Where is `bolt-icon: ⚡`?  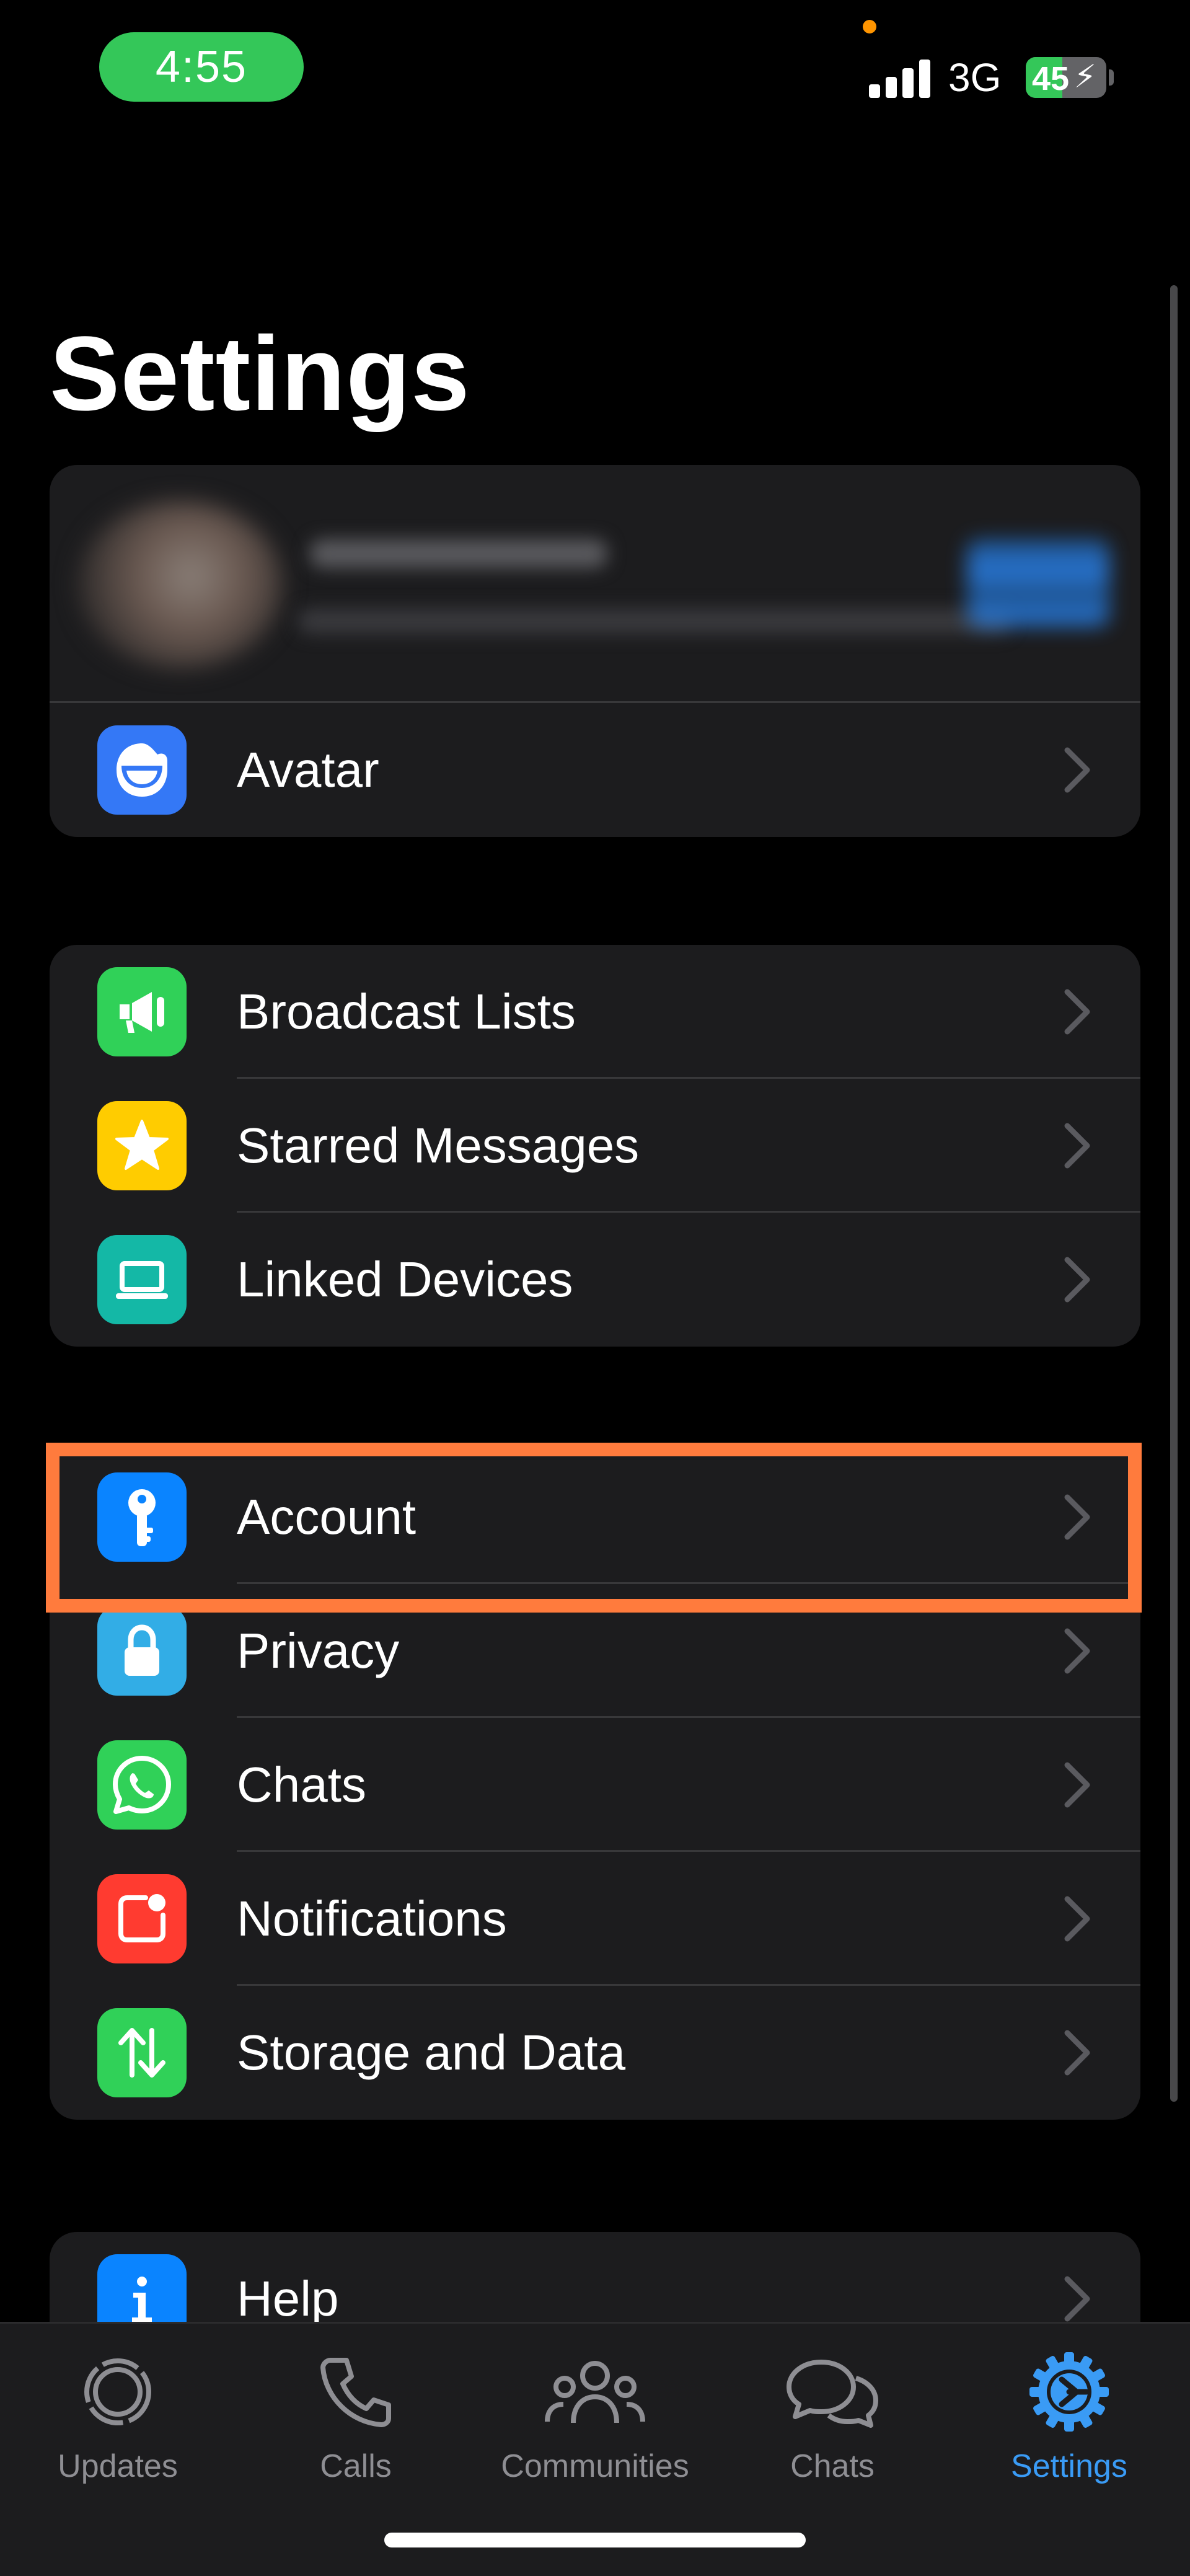
bolt-icon: ⚡ is located at coordinates (1084, 77).